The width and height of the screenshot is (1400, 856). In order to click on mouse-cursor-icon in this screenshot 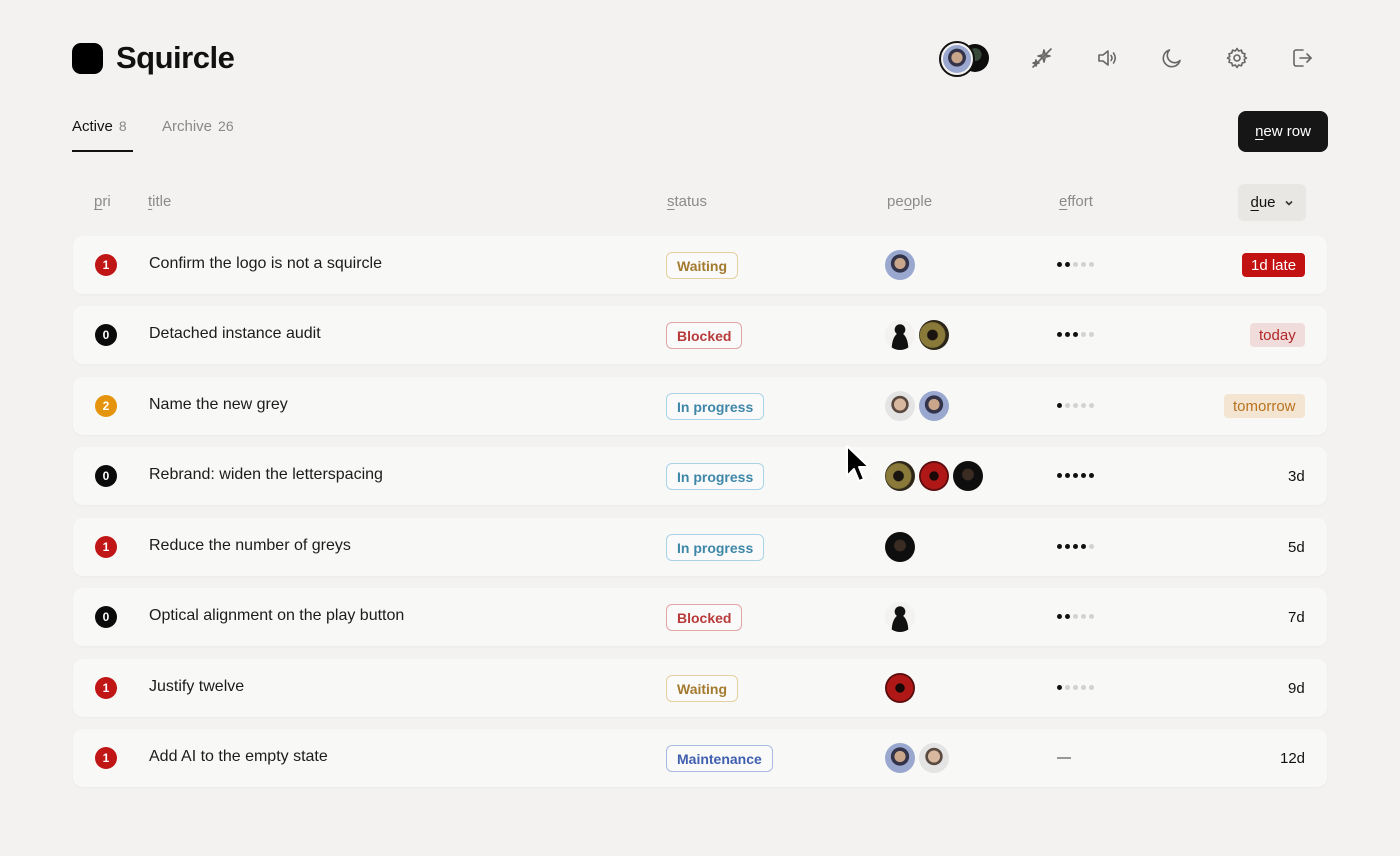, I will do `click(858, 463)`.